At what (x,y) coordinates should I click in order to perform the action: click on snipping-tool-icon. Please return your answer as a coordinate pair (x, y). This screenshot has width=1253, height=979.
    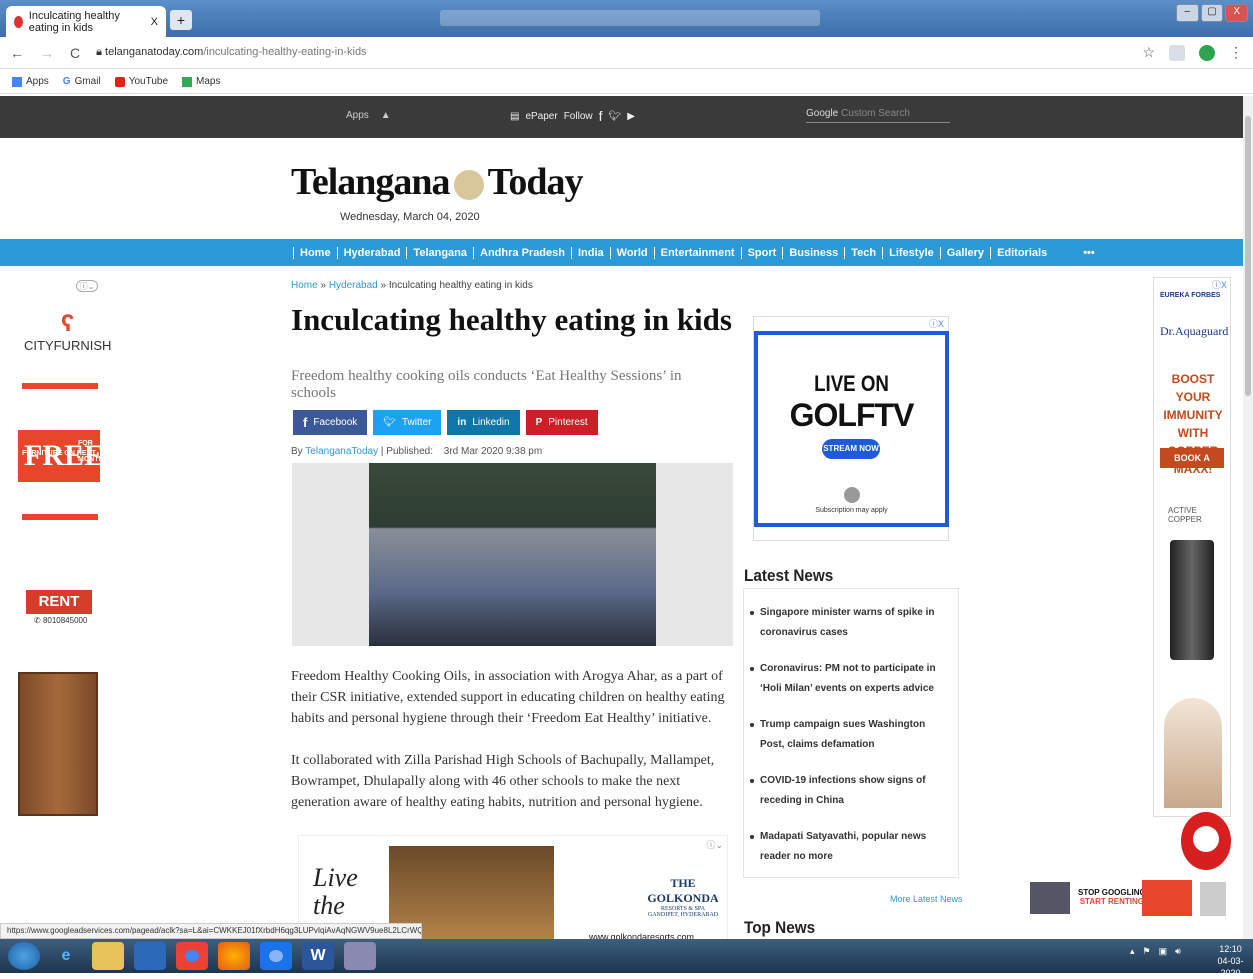
    Looking at the image, I should click on (360, 956).